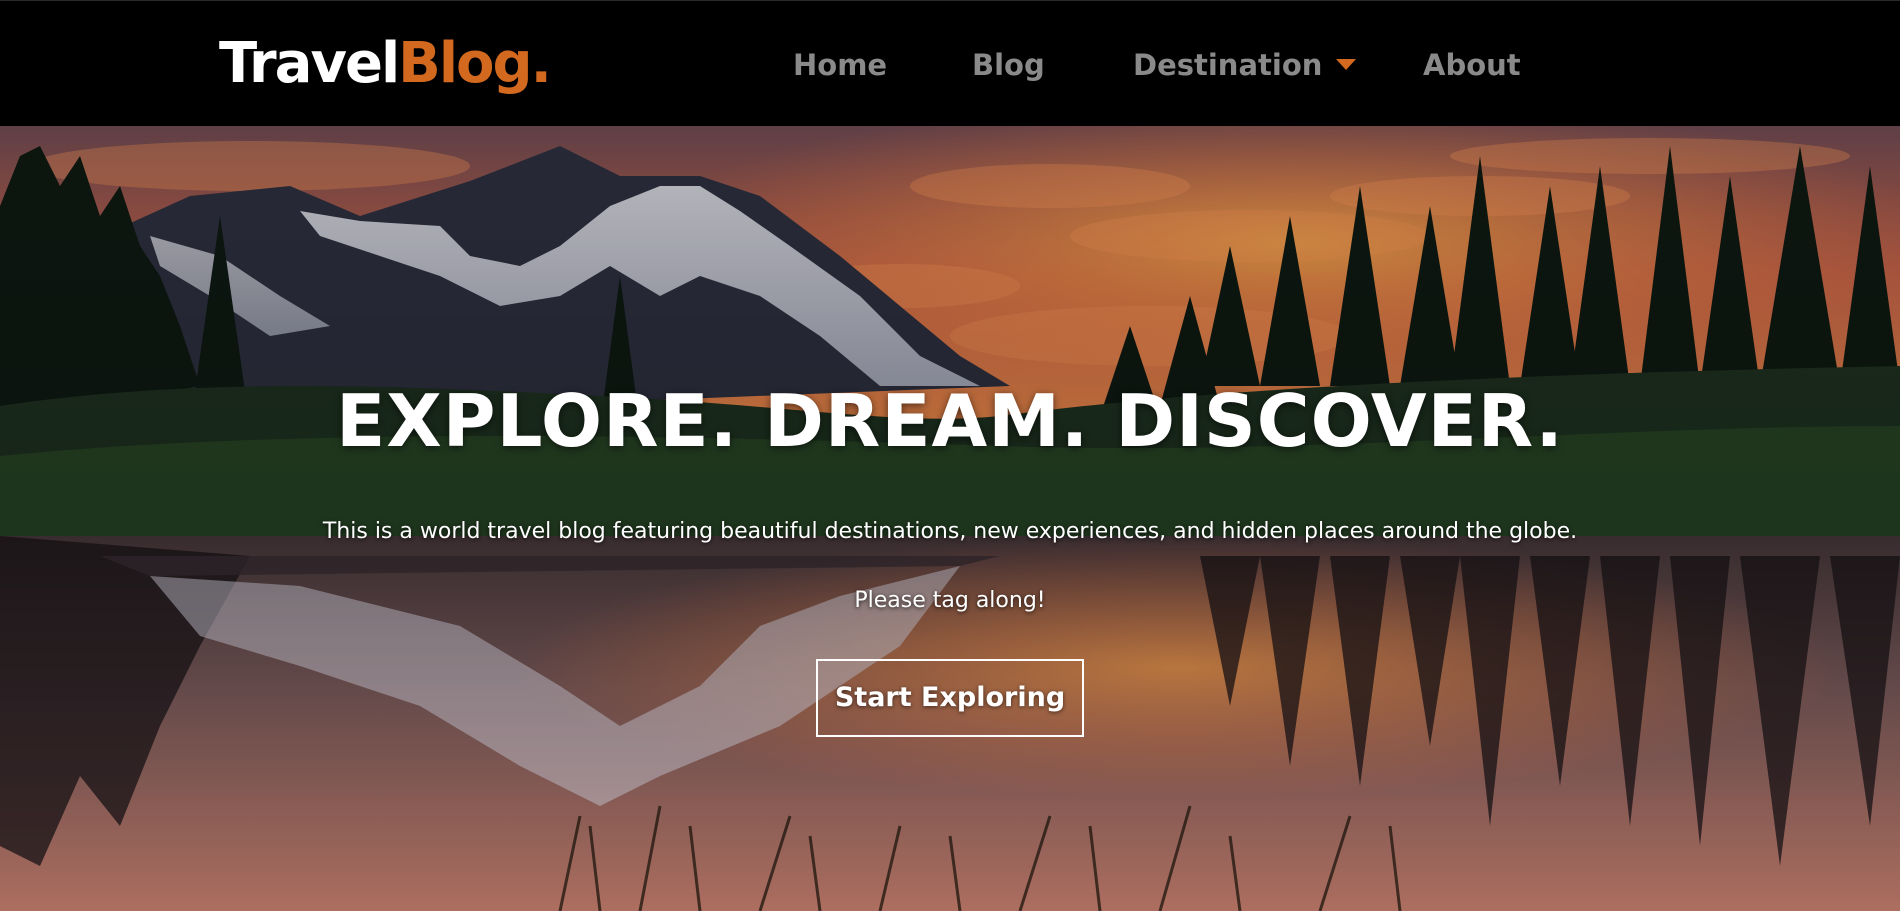  Describe the element at coordinates (840, 65) in the screenshot. I see `nav-home-link: Home` at that location.